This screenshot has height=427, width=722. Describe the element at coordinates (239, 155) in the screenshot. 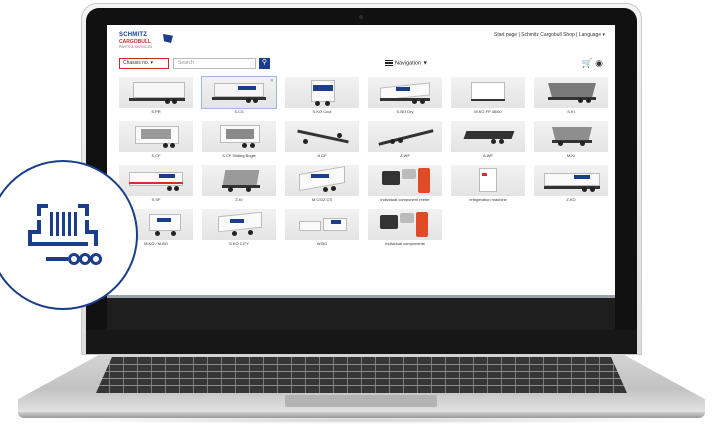

I see `product-label: S.CF Sliding Bogie` at that location.